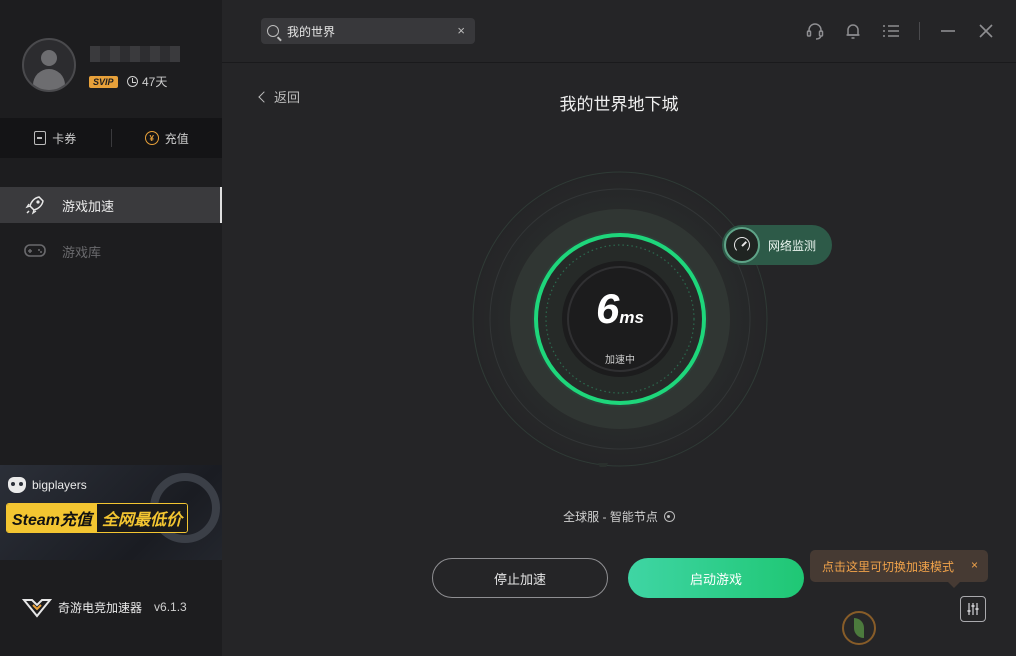 Image resolution: width=1016 pixels, height=656 pixels. What do you see at coordinates (135, 54) in the screenshot?
I see `username-redacted` at bounding box center [135, 54].